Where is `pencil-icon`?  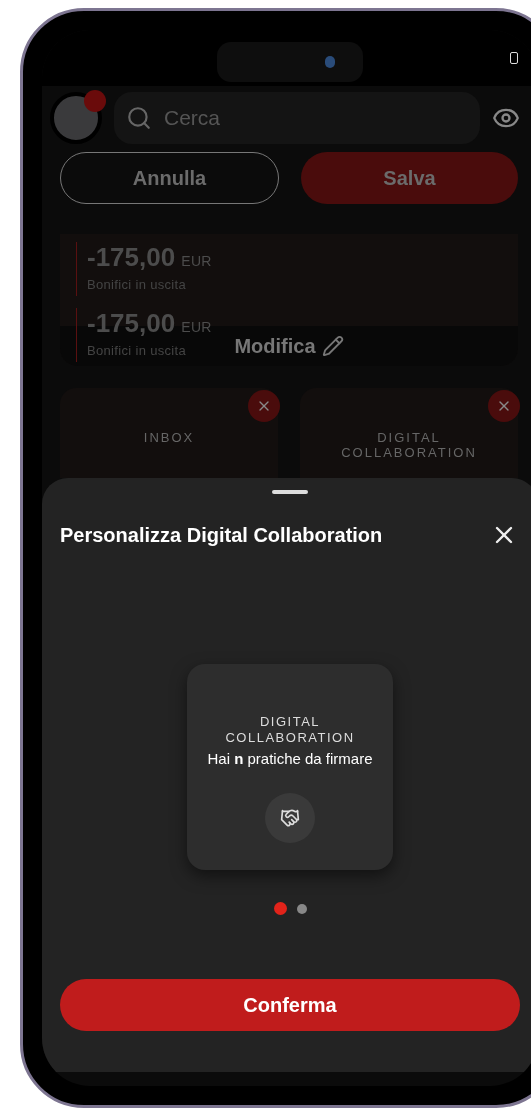
pencil-icon is located at coordinates (332, 346).